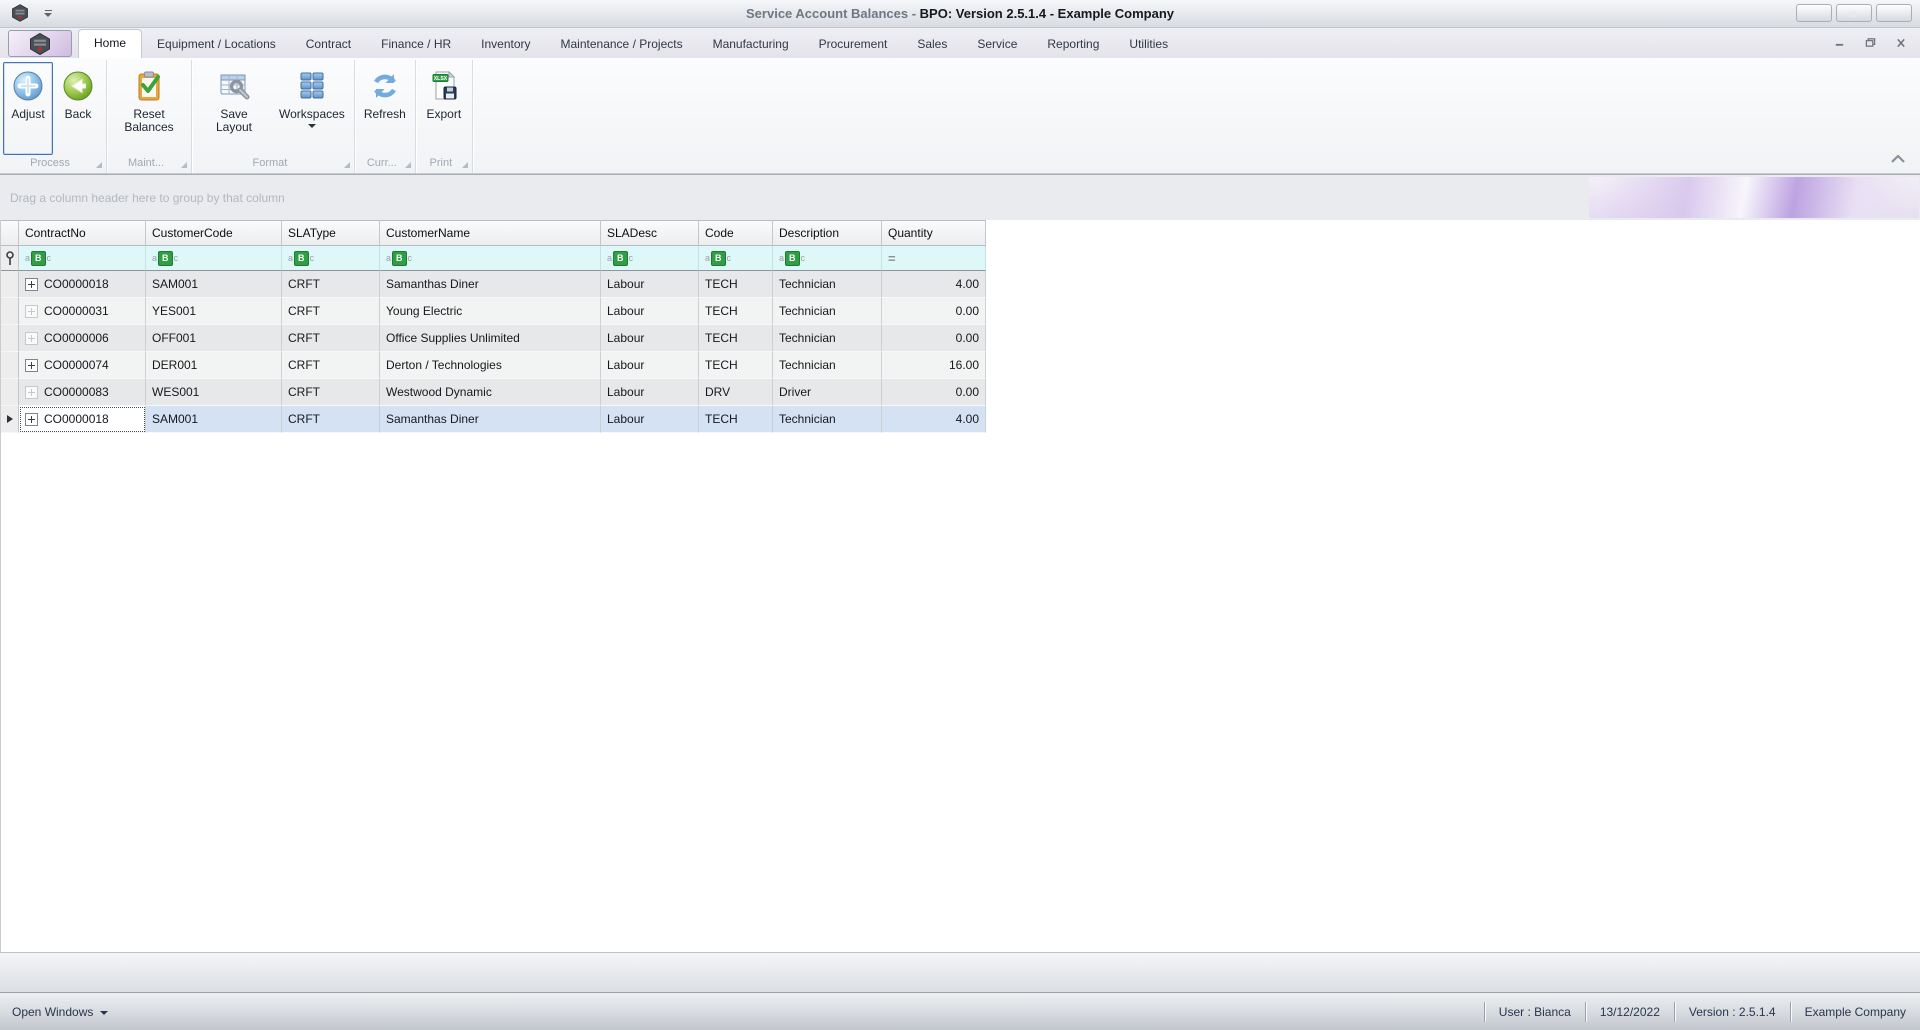  Describe the element at coordinates (10, 258) in the screenshot. I see `filter-pin-cell` at that location.